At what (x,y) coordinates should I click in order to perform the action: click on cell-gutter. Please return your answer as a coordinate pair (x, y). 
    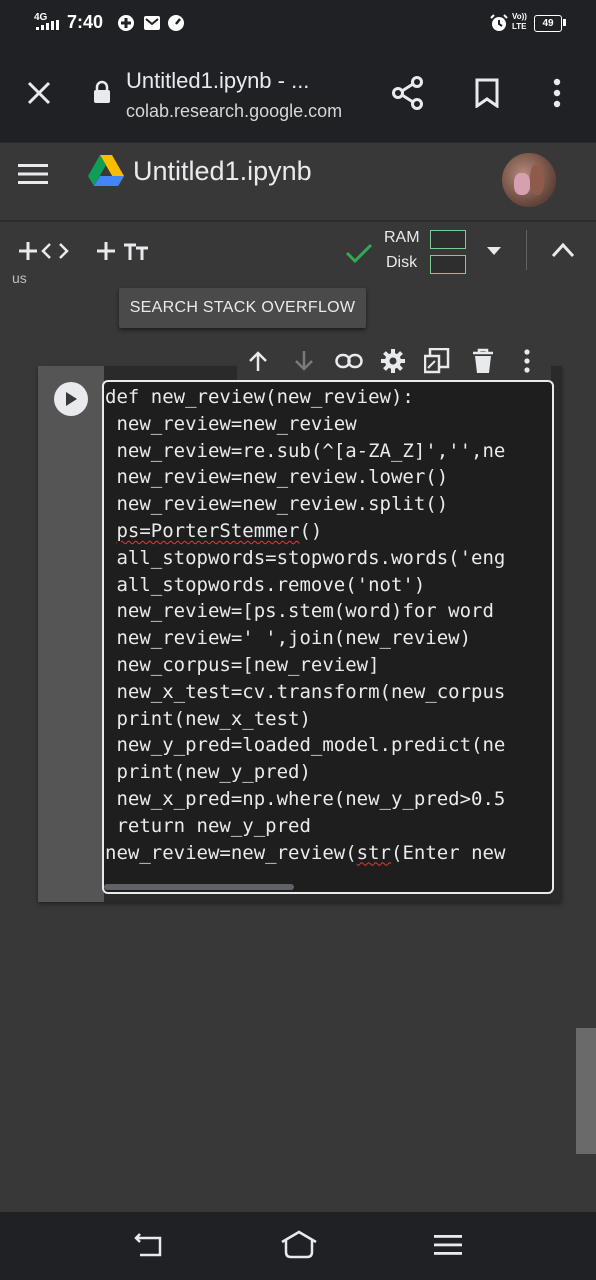
    Looking at the image, I should click on (71, 634).